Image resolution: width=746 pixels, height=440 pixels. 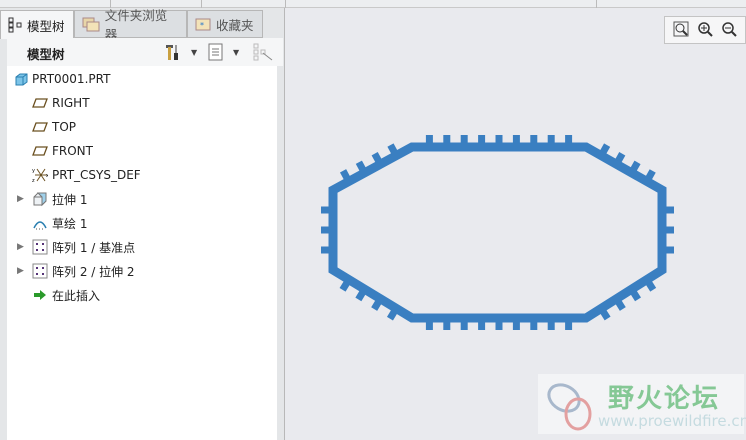 I want to click on watermark-logo: 野火论坛 www.proewildfire.cn, so click(x=642, y=404).